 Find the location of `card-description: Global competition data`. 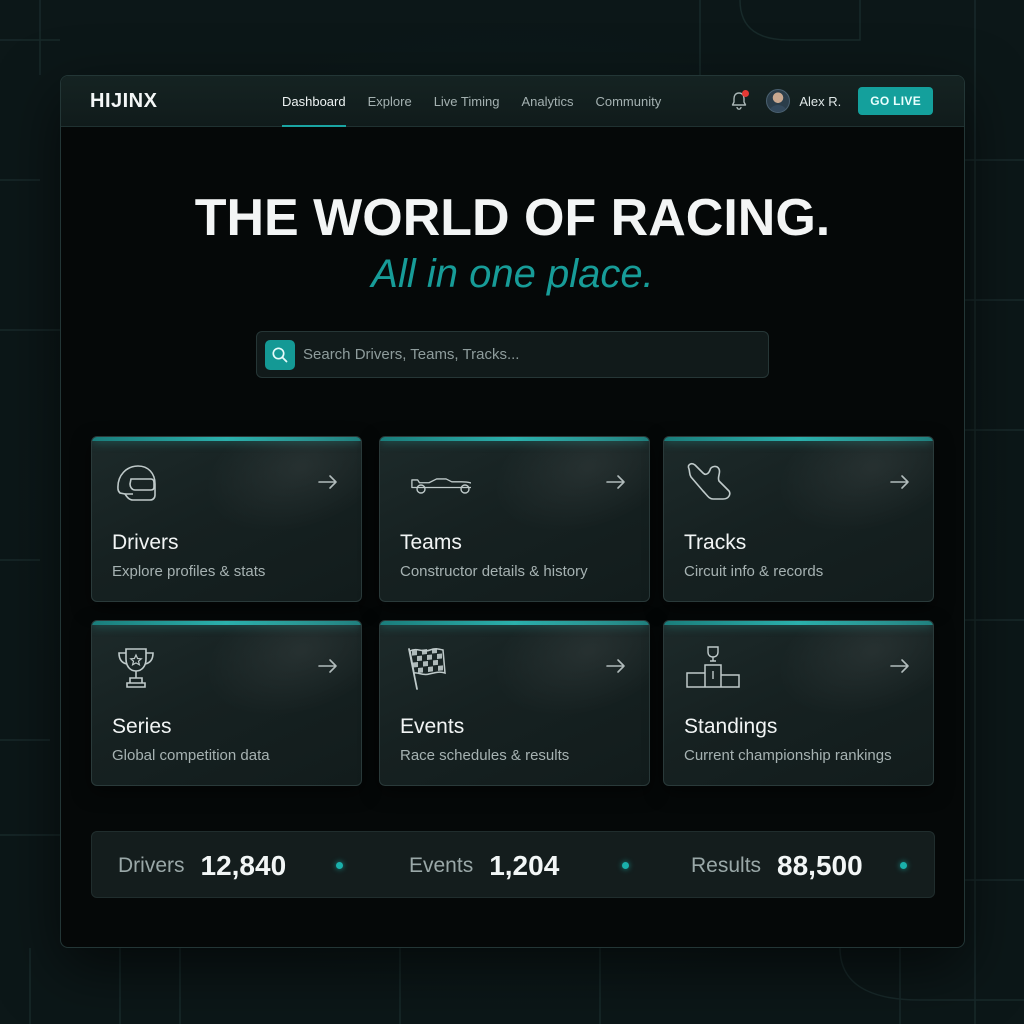

card-description: Global competition data is located at coordinates (191, 755).